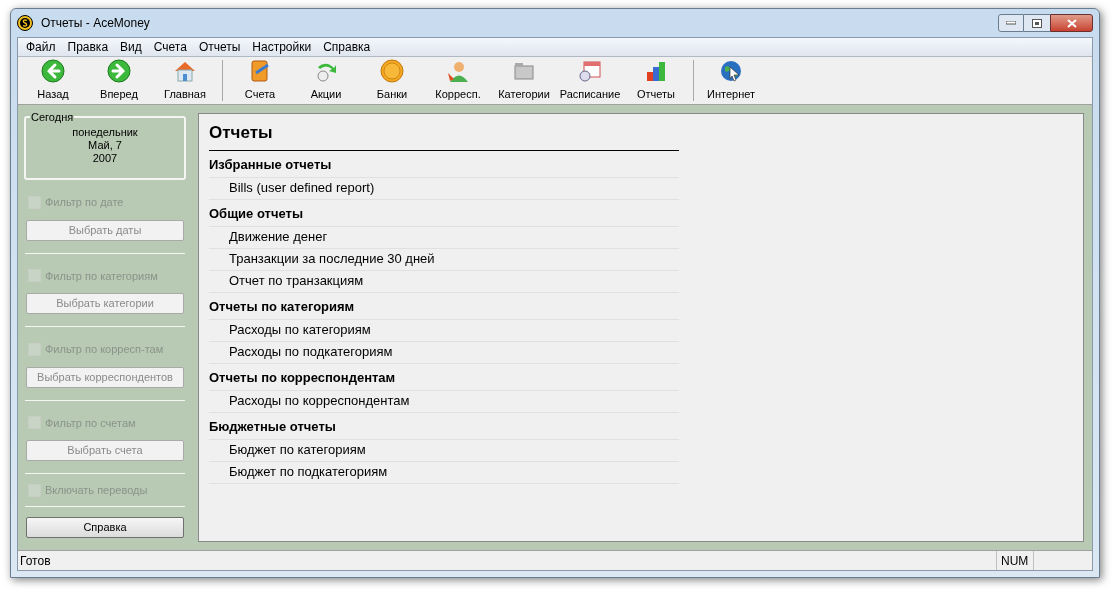 The height and width of the screenshot is (594, 1114). I want to click on close-button, so click(1071, 23).